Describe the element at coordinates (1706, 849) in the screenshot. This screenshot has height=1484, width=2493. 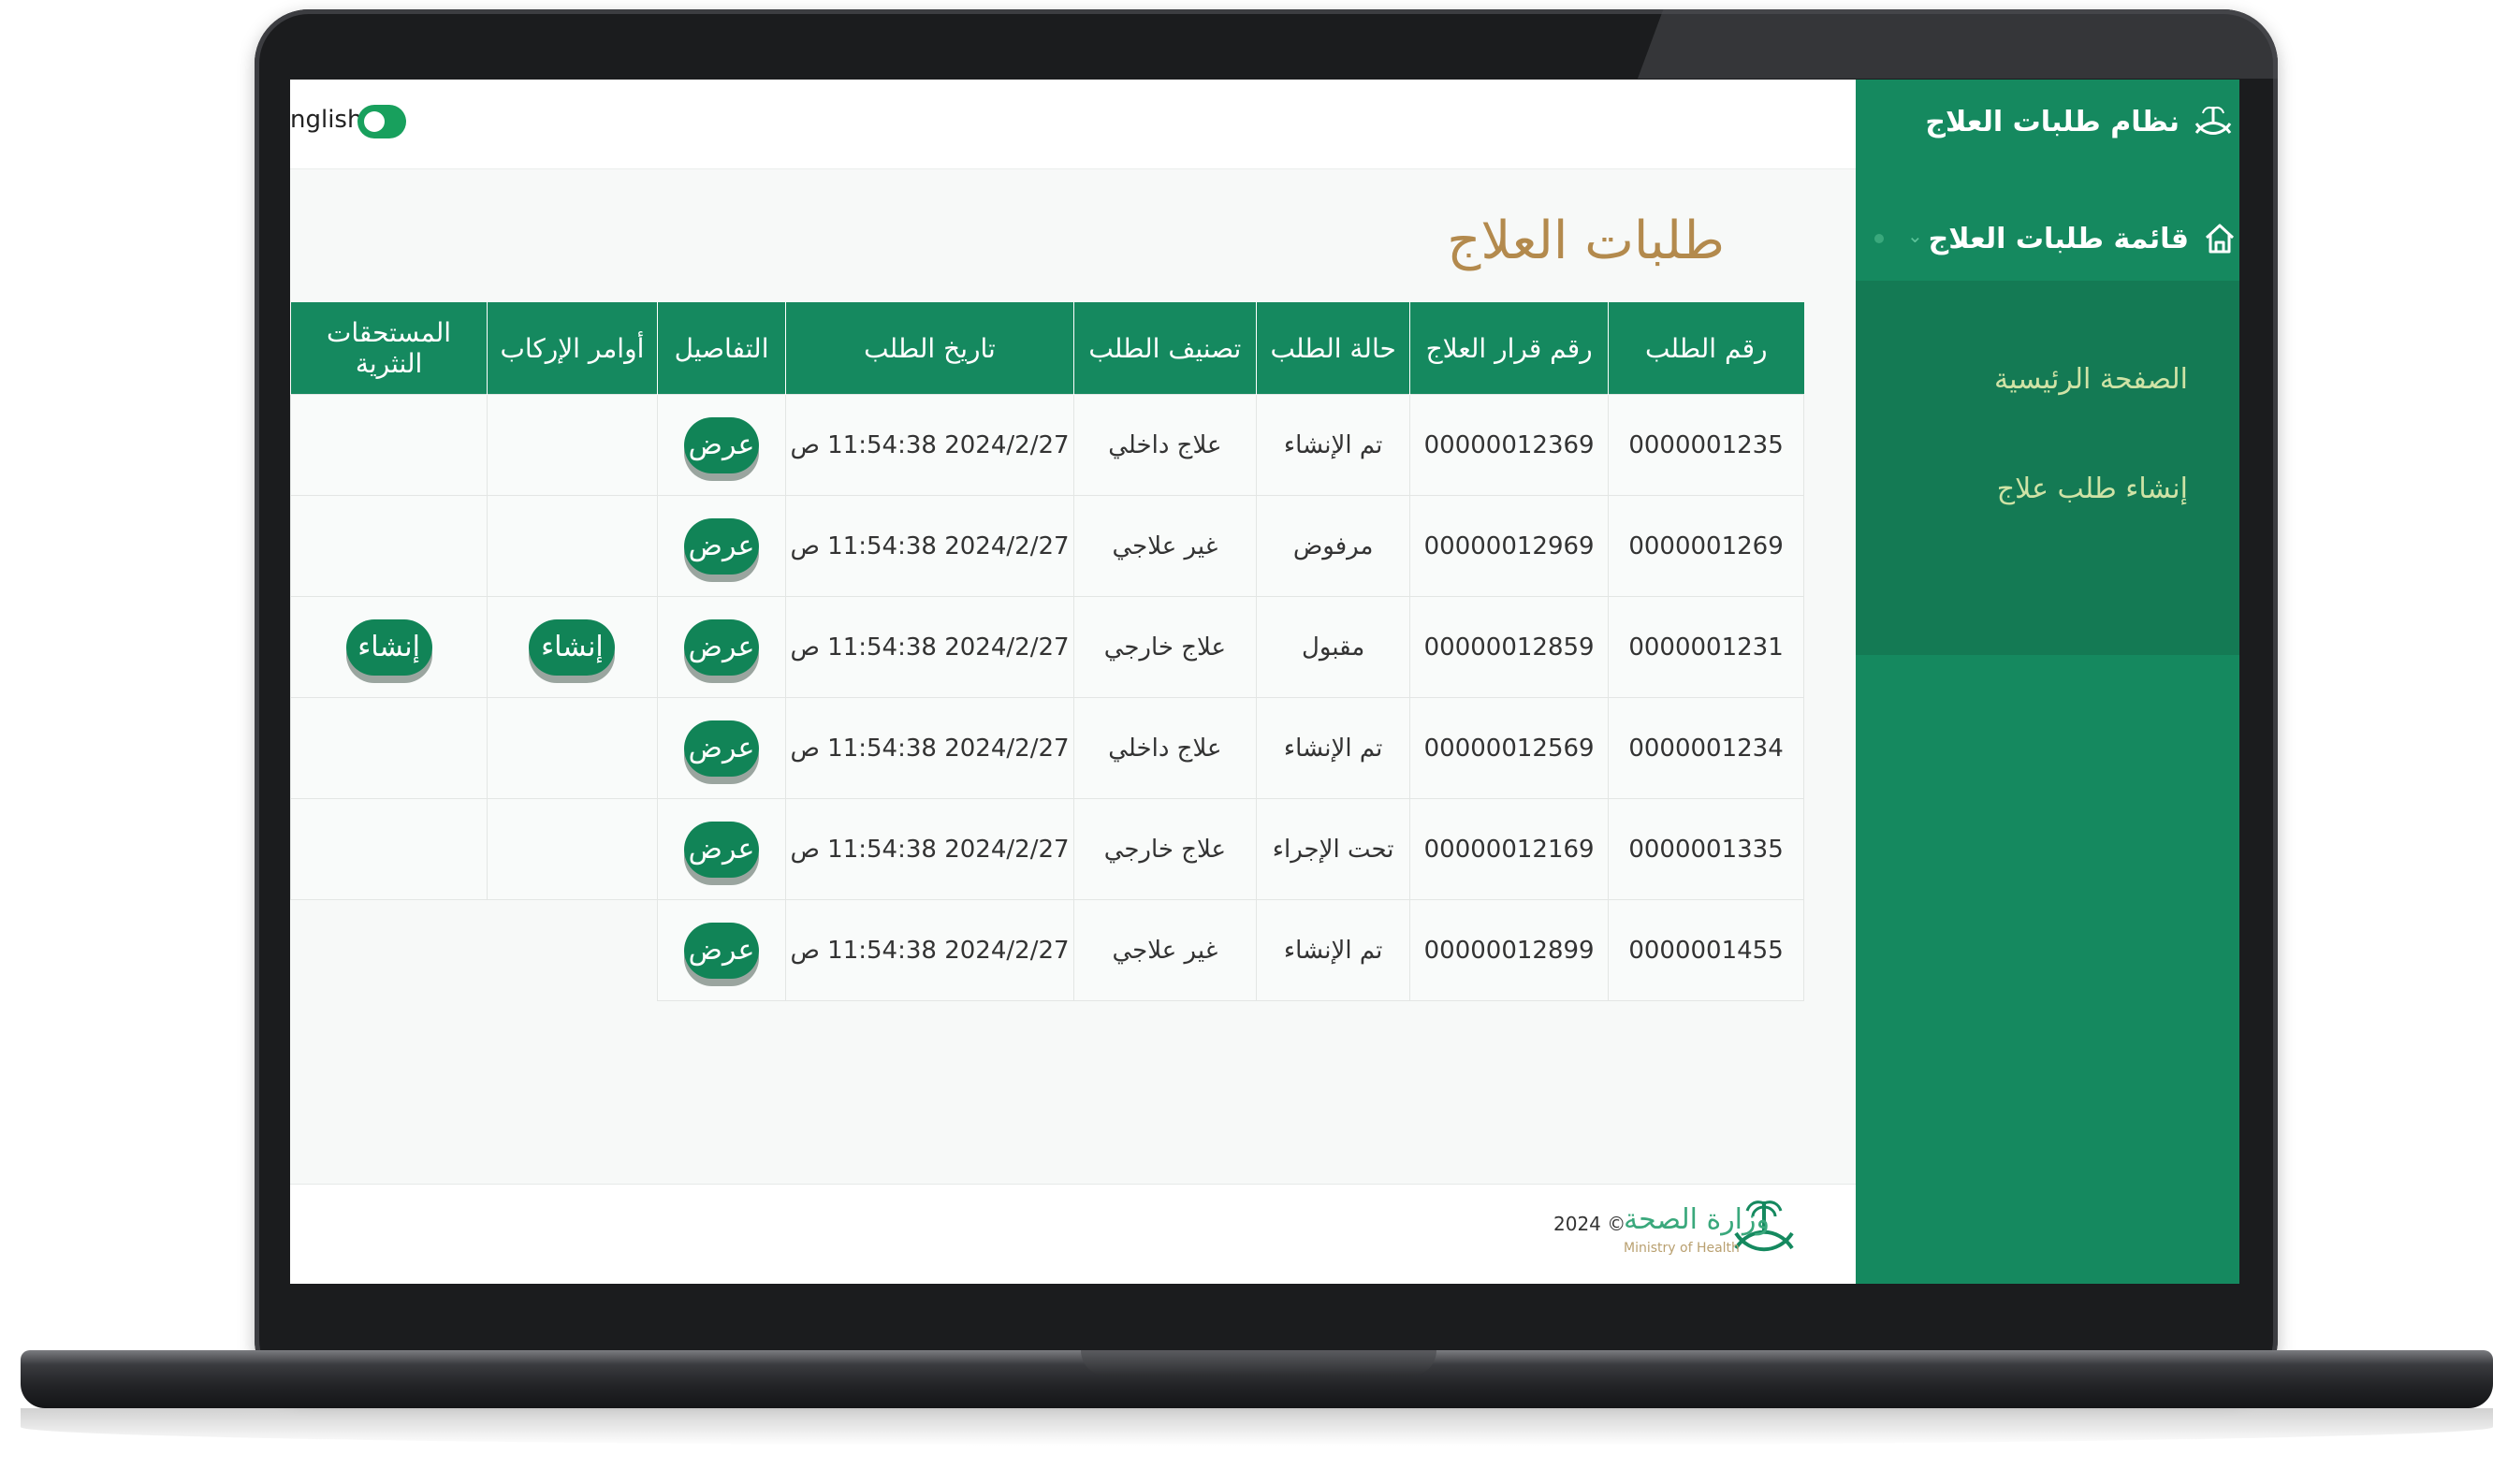
I see `cell-request-id: 0000001335` at that location.